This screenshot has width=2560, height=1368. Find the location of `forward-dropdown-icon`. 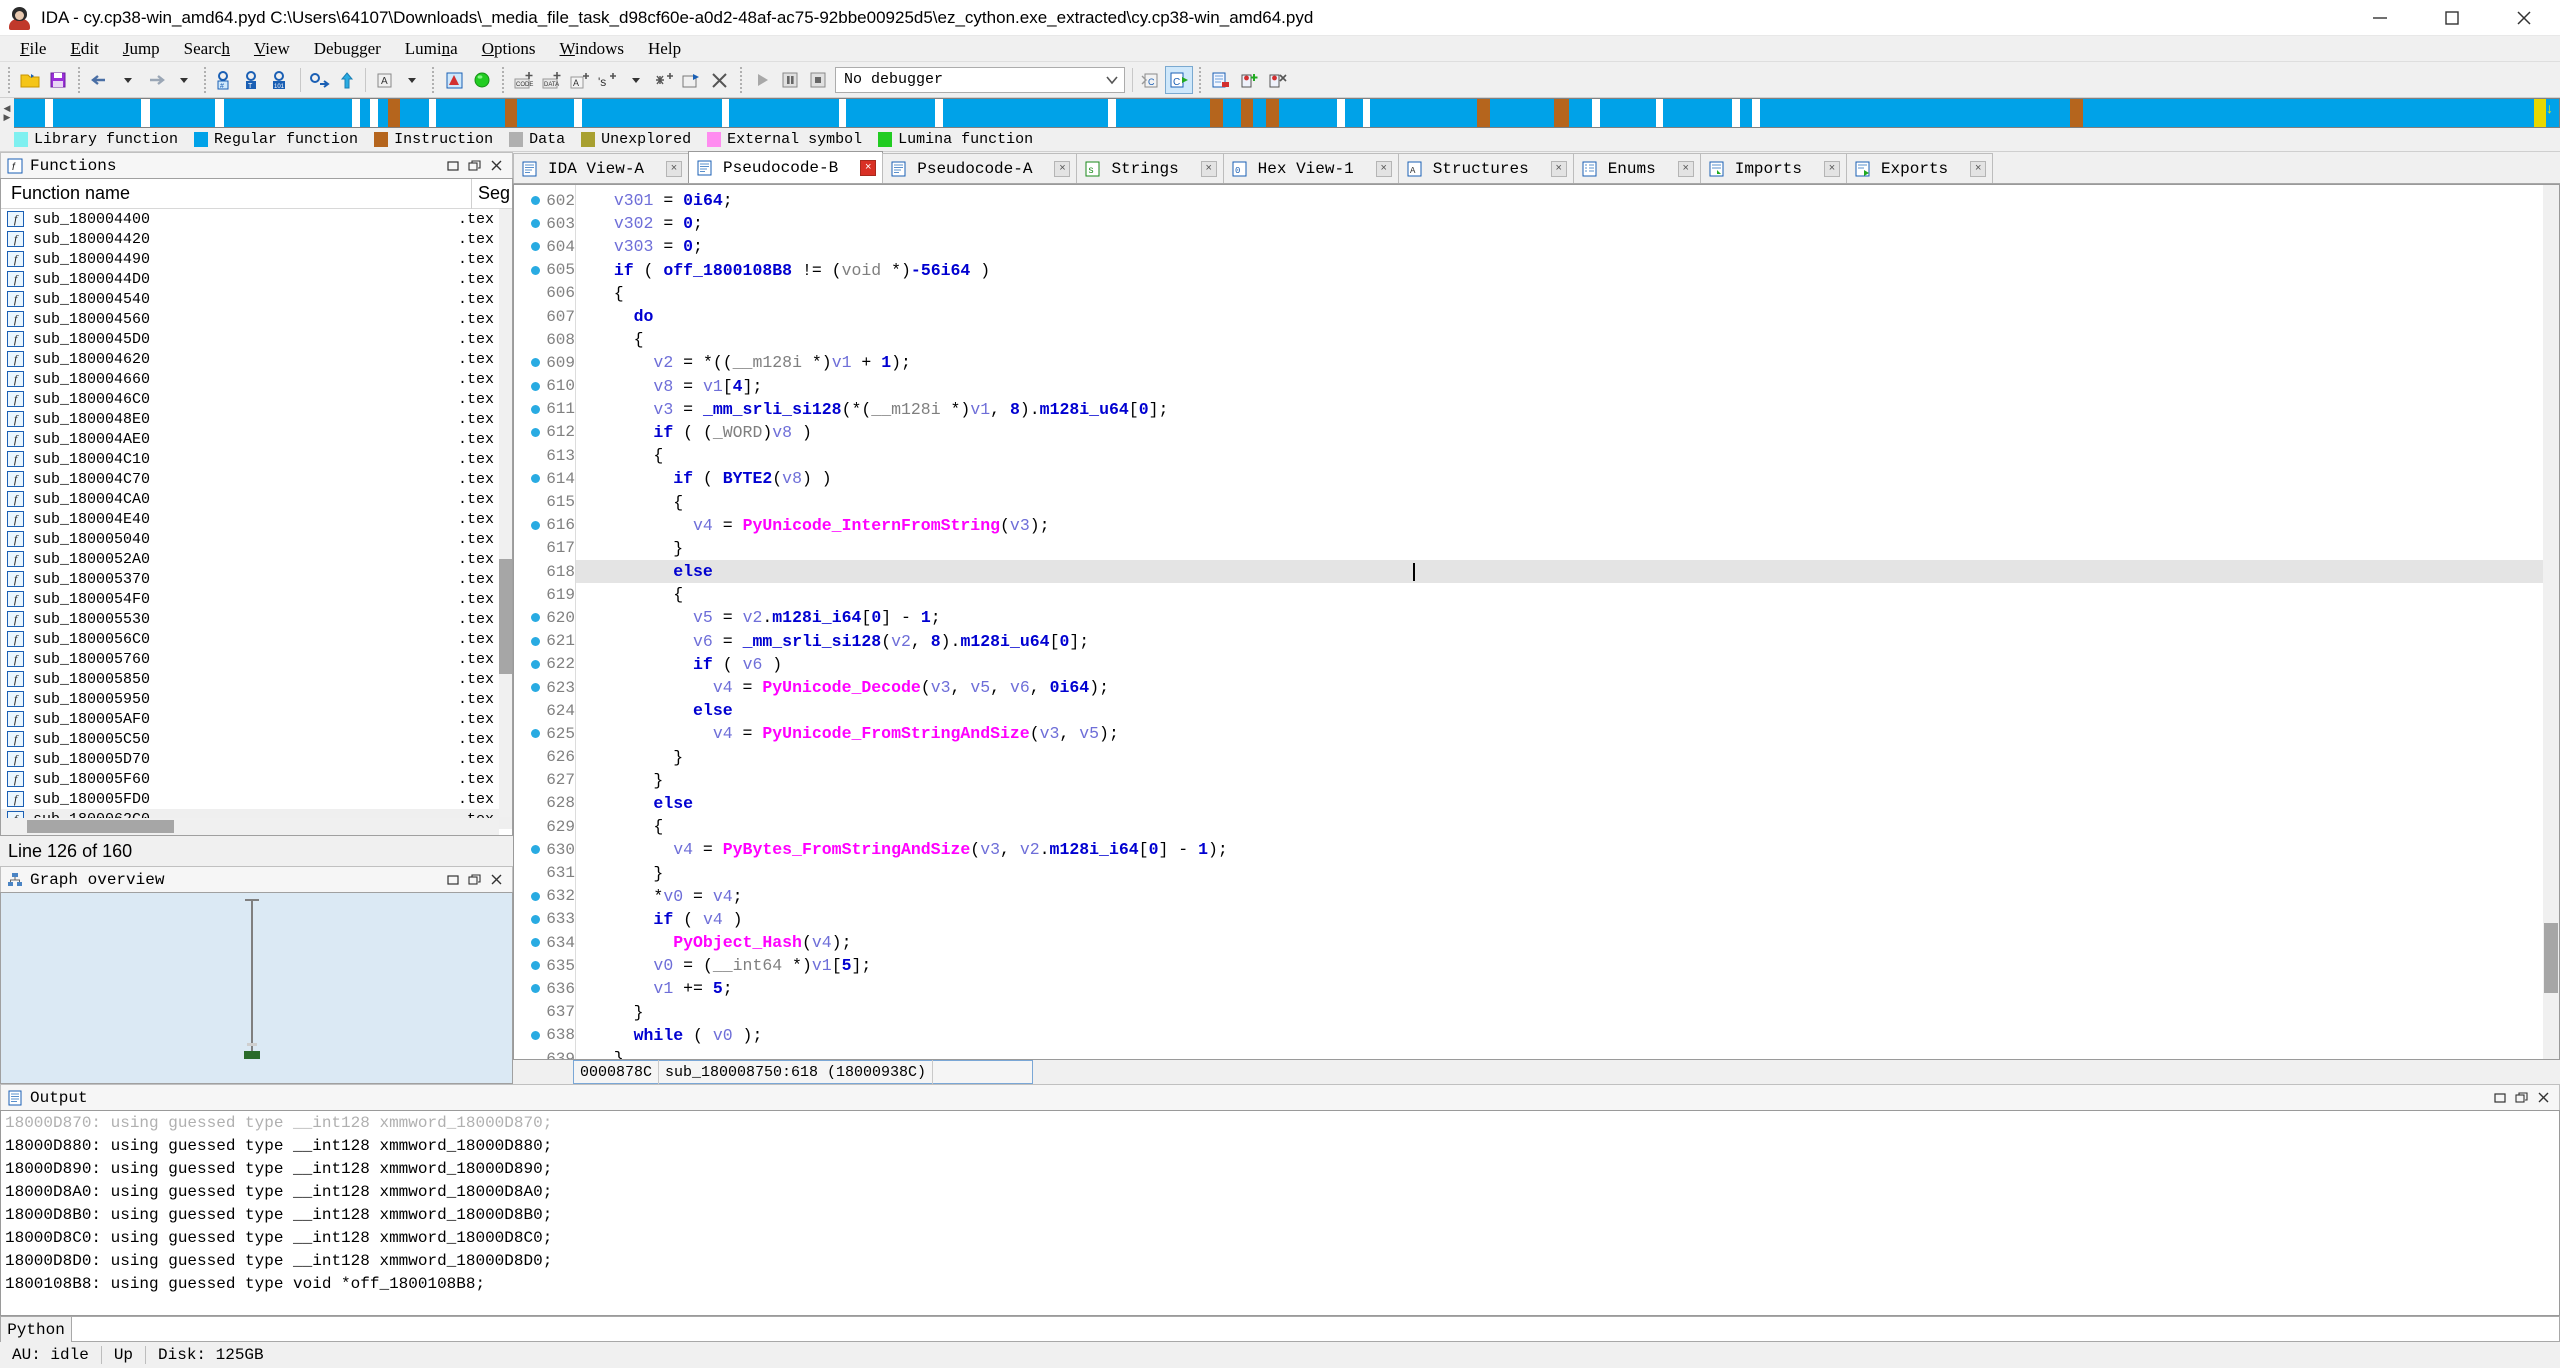

forward-dropdown-icon is located at coordinates (184, 80).